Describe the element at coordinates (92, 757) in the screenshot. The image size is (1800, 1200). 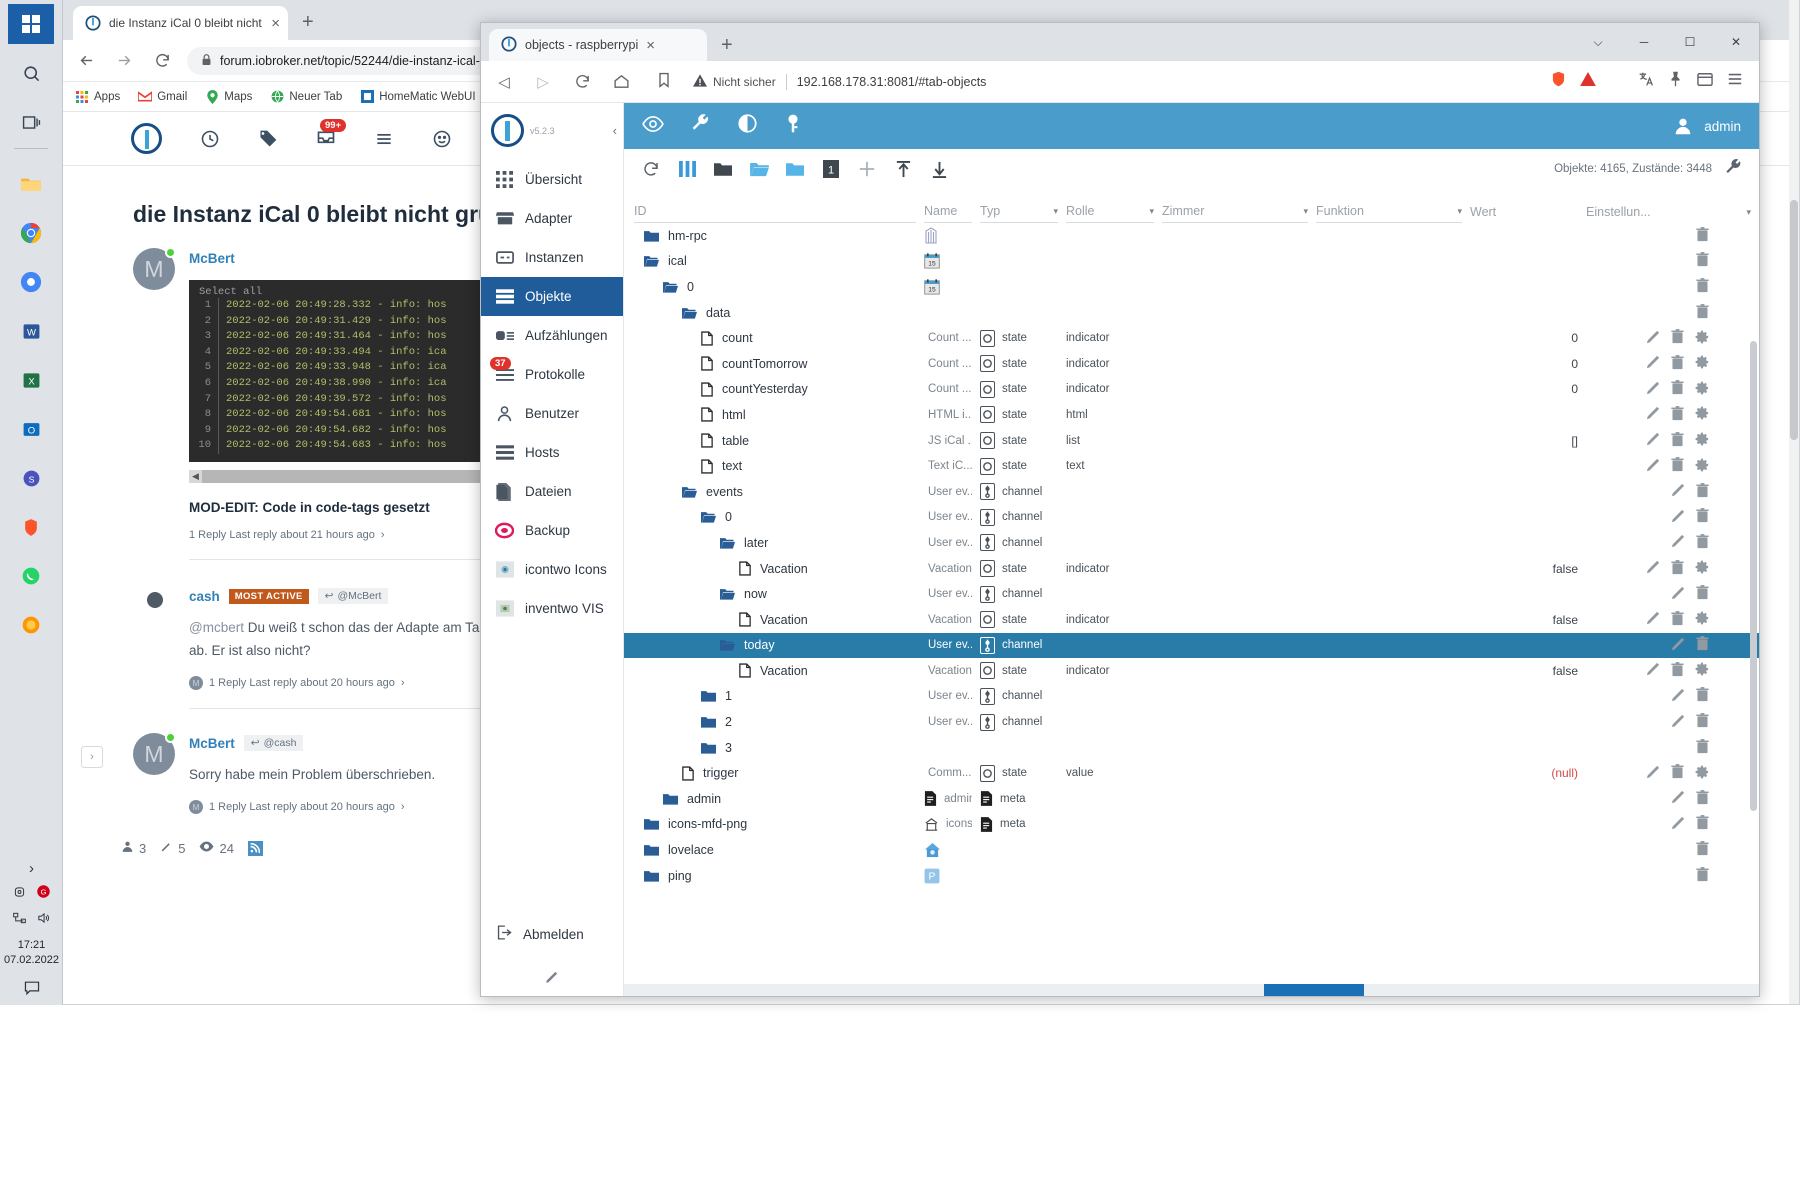
I see `sidebar-collapse-button: ›` at that location.